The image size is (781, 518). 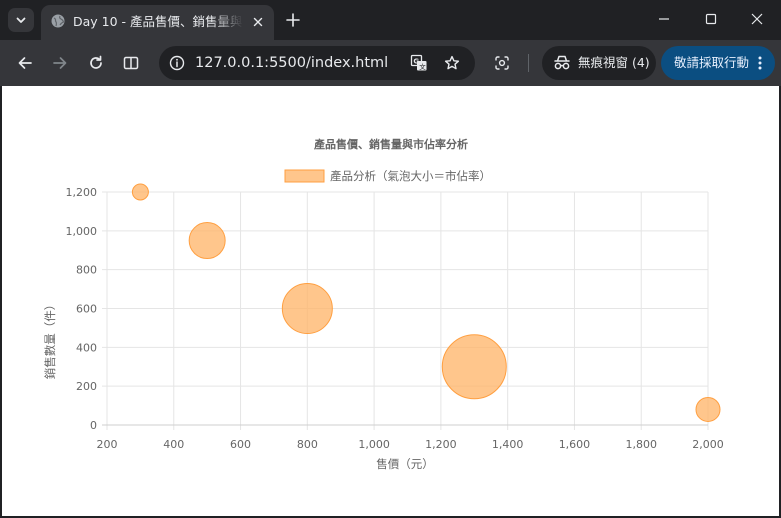 What do you see at coordinates (528, 63) in the screenshot?
I see `toolbar-divider` at bounding box center [528, 63].